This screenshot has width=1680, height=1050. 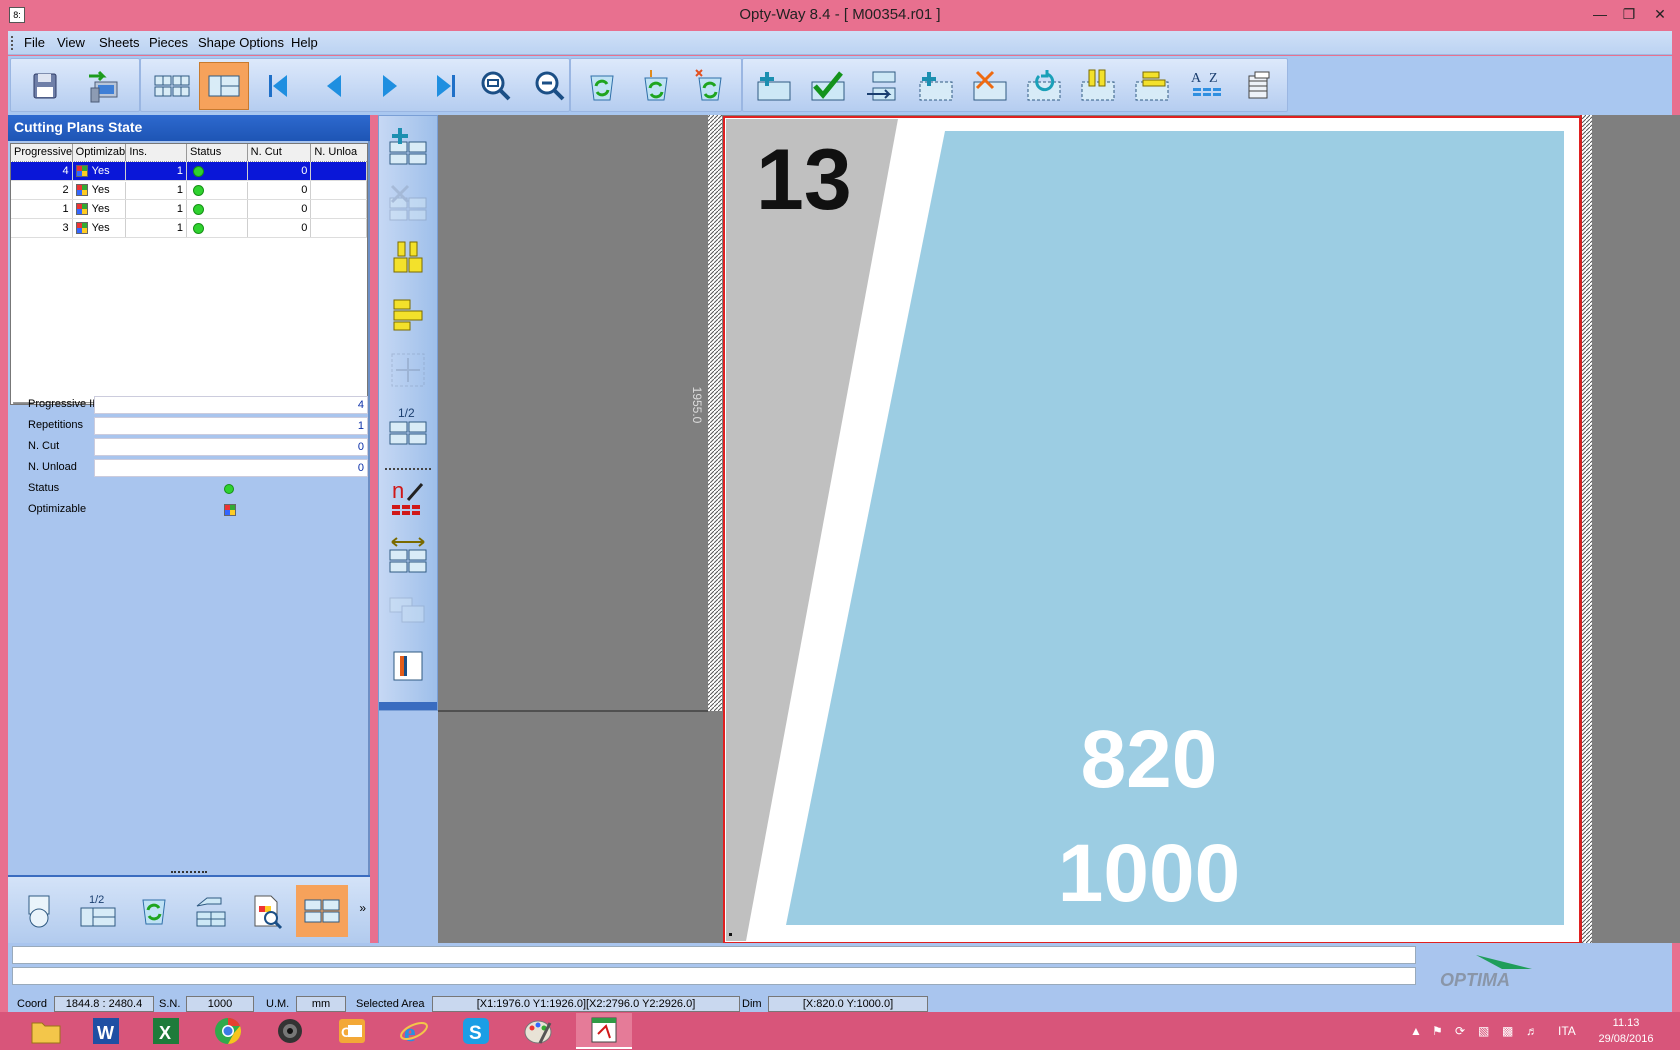 I want to click on shapes-button, so click(x=42, y=911).